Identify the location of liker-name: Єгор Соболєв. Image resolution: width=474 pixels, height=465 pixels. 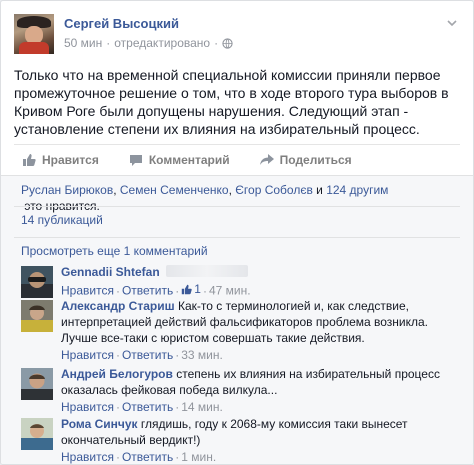
(274, 190).